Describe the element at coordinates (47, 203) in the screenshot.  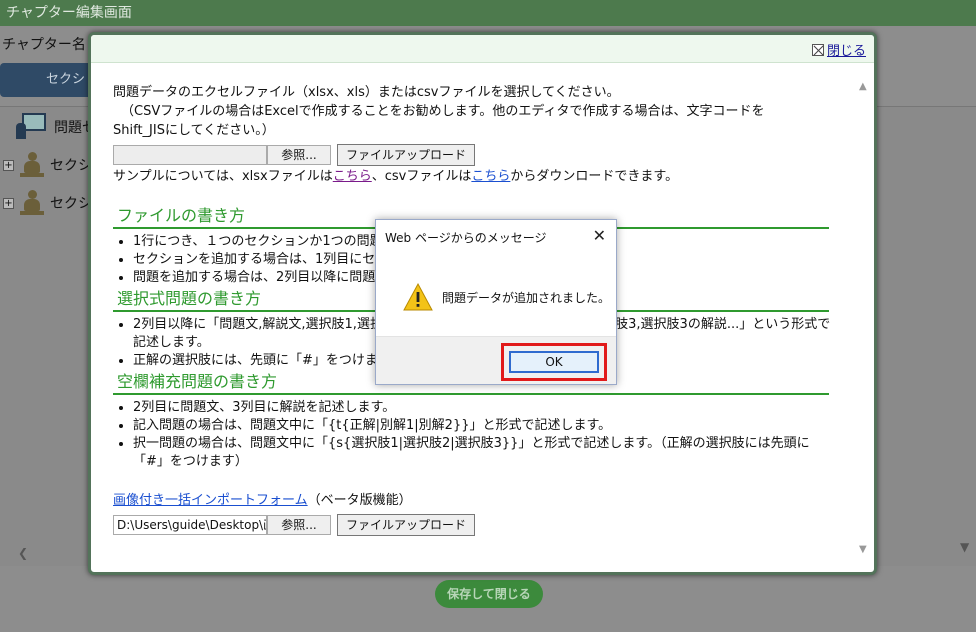
I see `tree-item-section-2: + セクシ` at that location.